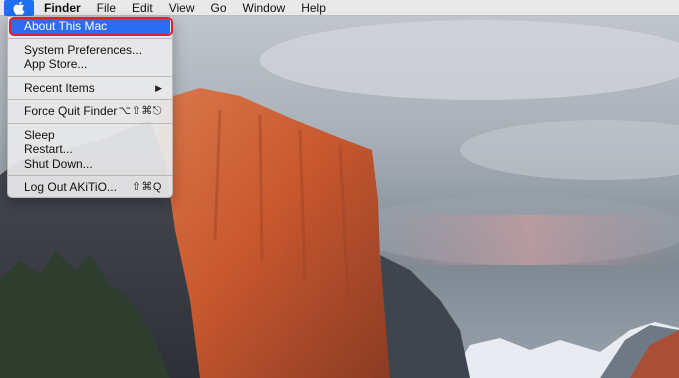 The height and width of the screenshot is (378, 679). I want to click on menu-item-recent-items: Recent Items ▶, so click(90, 88).